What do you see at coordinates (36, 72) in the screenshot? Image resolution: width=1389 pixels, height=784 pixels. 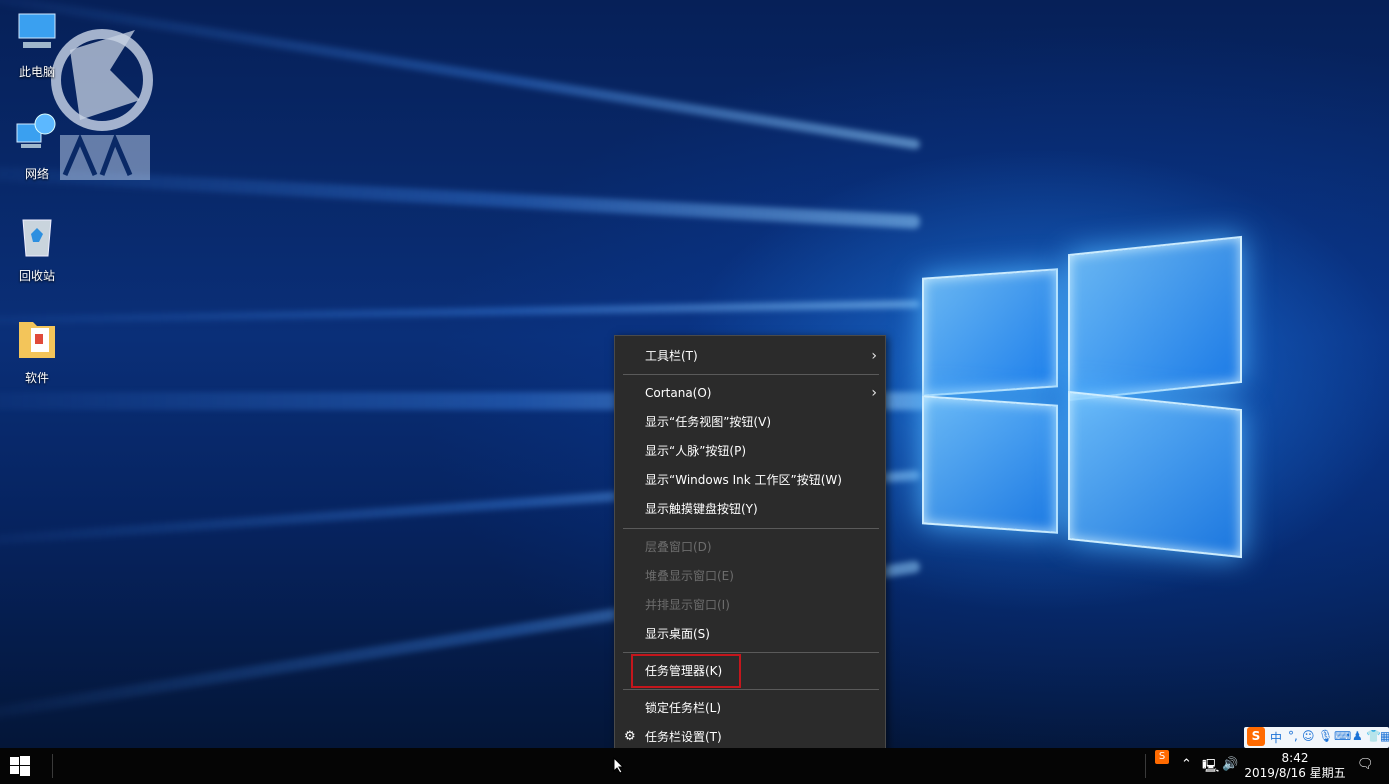 I see `desktop-icon-label: 此电脑` at bounding box center [36, 72].